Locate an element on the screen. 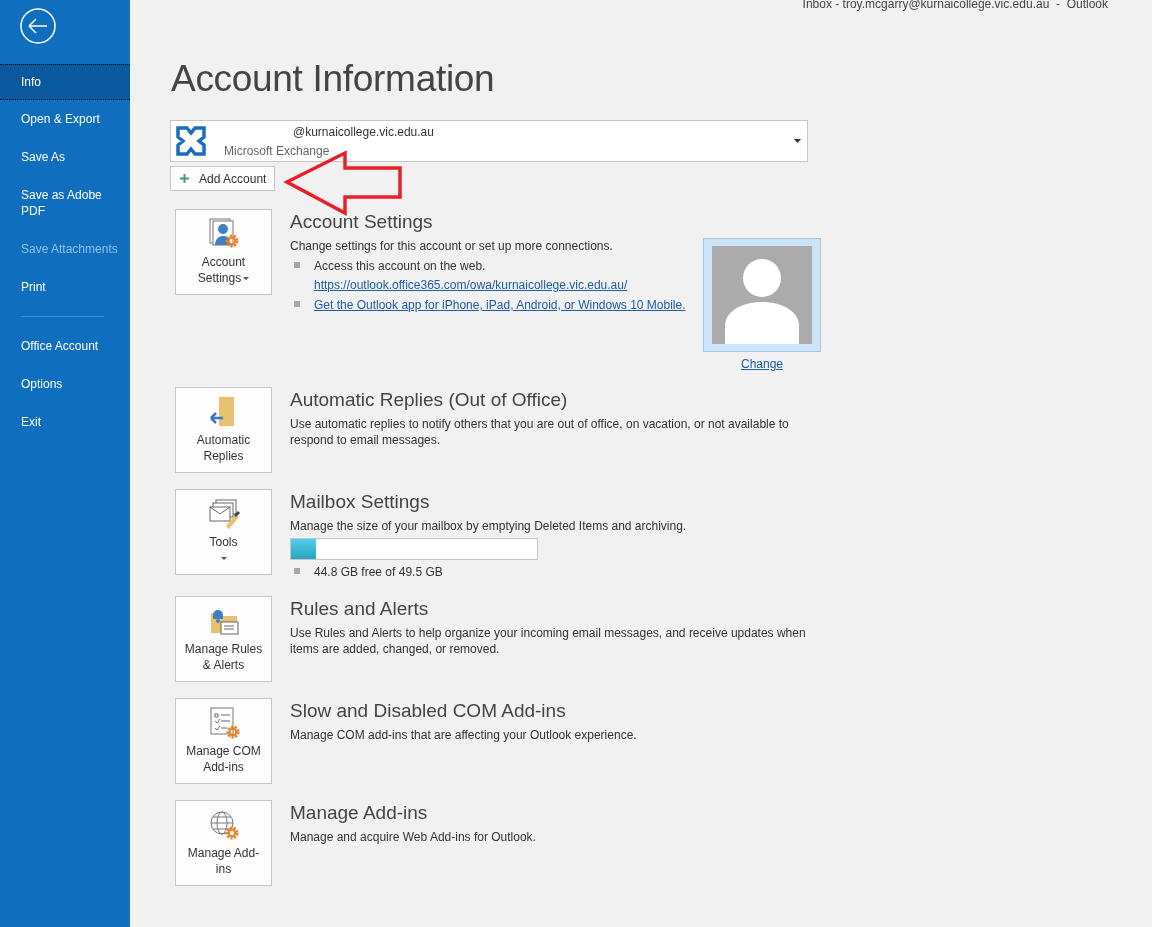 Image resolution: width=1152 pixels, height=927 pixels. sidebar-item: Info is located at coordinates (65, 82).